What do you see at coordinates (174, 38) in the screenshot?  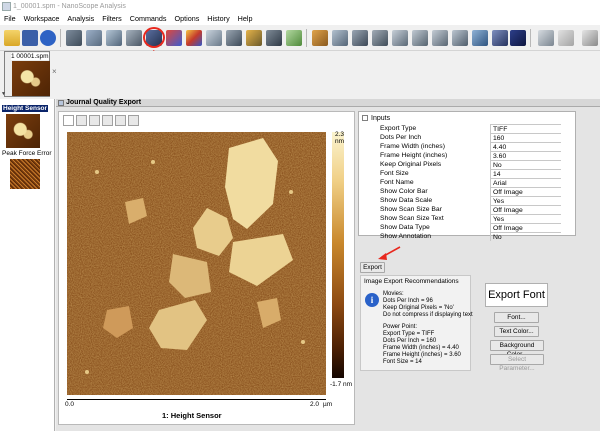 I see `color-palette-icon` at bounding box center [174, 38].